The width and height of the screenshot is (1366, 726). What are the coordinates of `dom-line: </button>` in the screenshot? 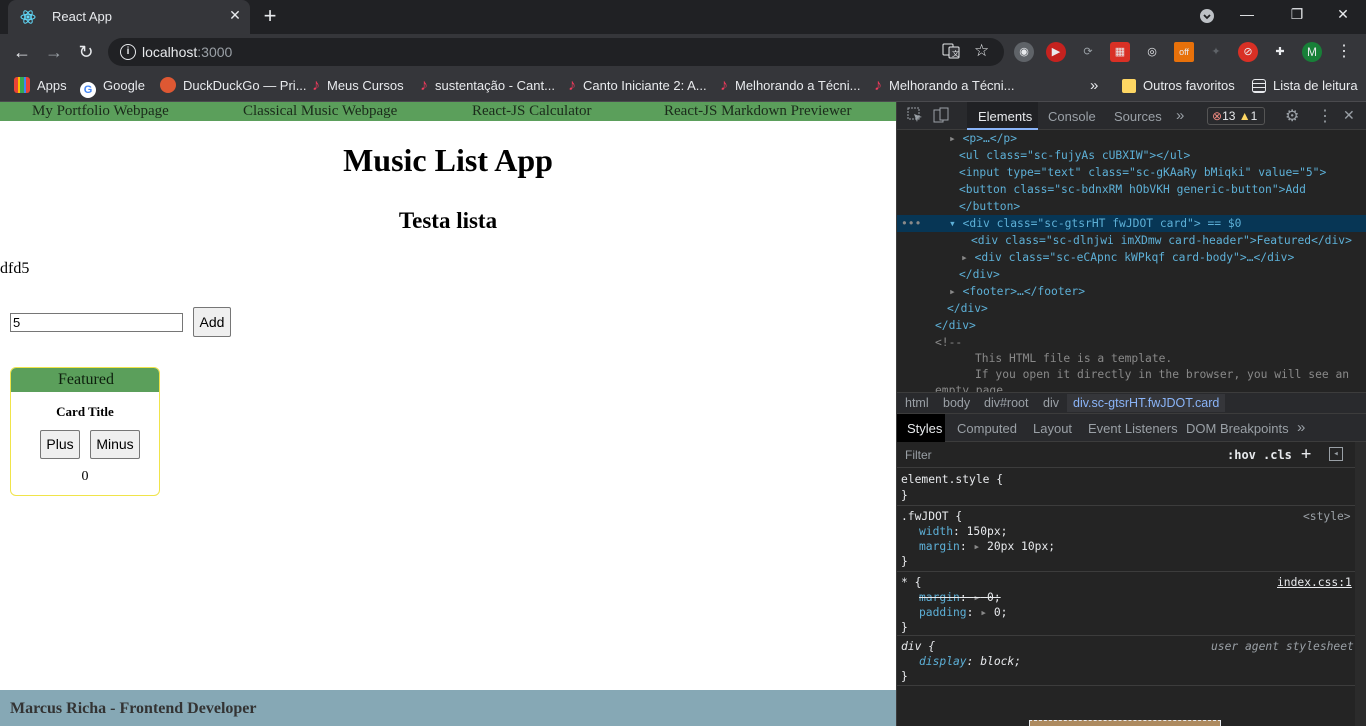 It's located at (989, 206).